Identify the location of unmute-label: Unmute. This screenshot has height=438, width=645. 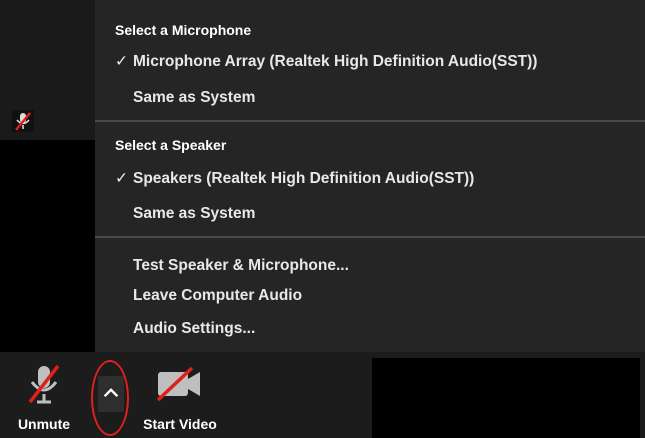
(44, 424).